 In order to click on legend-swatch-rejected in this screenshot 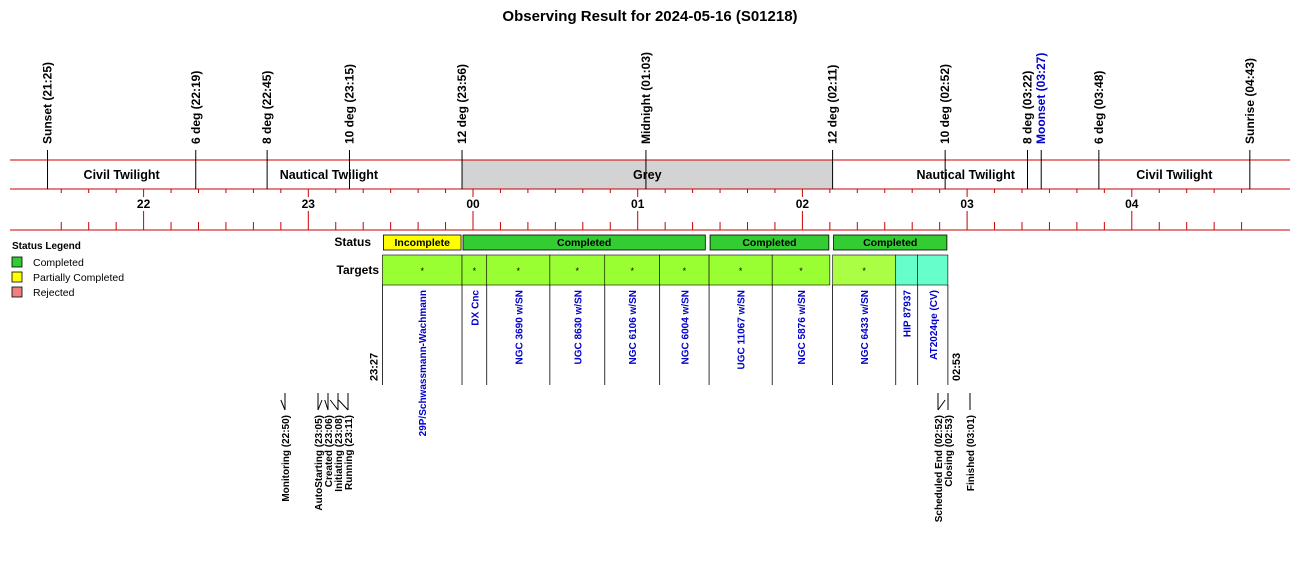, I will do `click(17, 292)`.